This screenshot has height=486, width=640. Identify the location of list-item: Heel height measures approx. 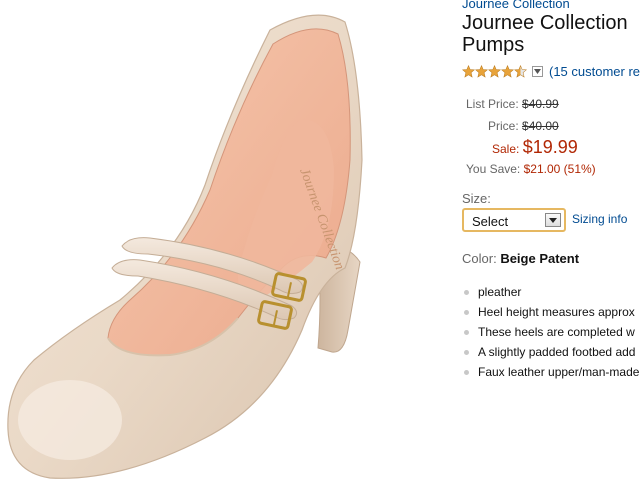
(548, 312).